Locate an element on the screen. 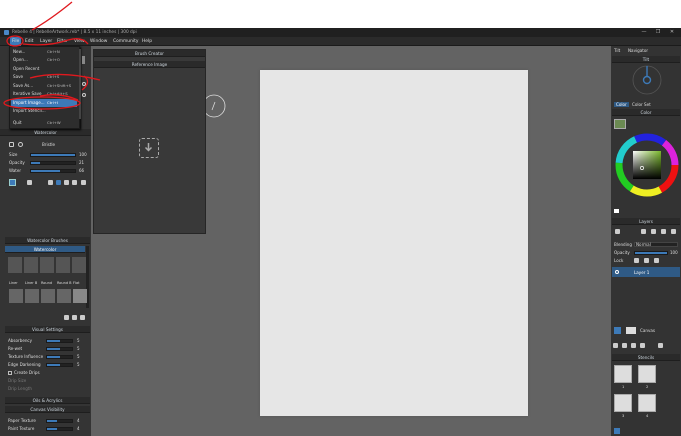 The width and height of the screenshot is (681, 436). layer-name: Layer 1 is located at coordinates (641, 272).